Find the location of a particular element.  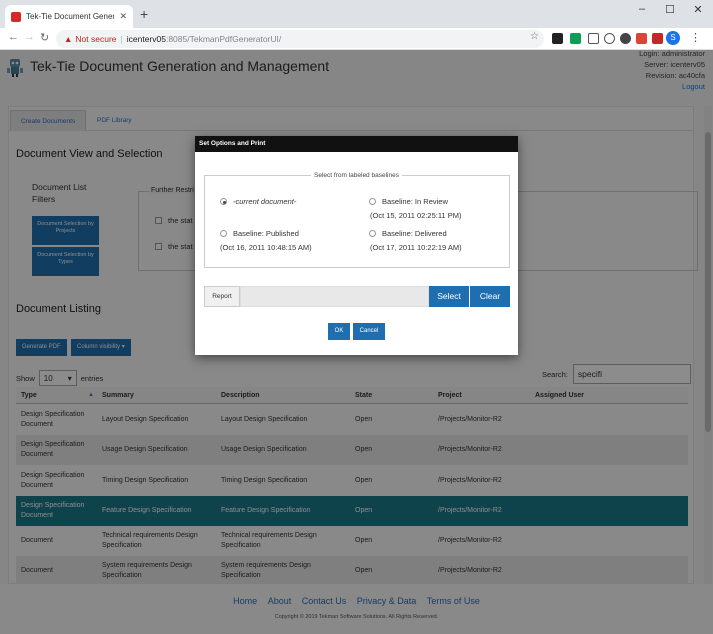

radio-label: Baseline: Delivered is located at coordinates (414, 233).